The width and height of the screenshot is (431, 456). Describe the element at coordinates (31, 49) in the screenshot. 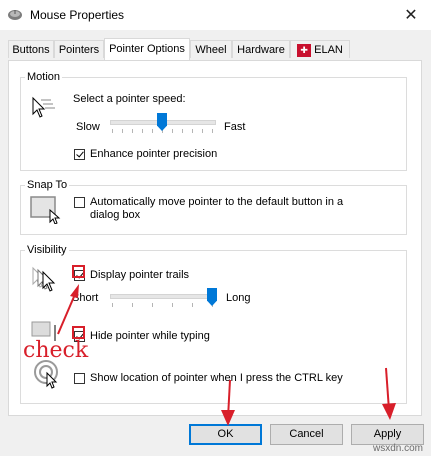

I see `tab-buttons: Buttons` at that location.